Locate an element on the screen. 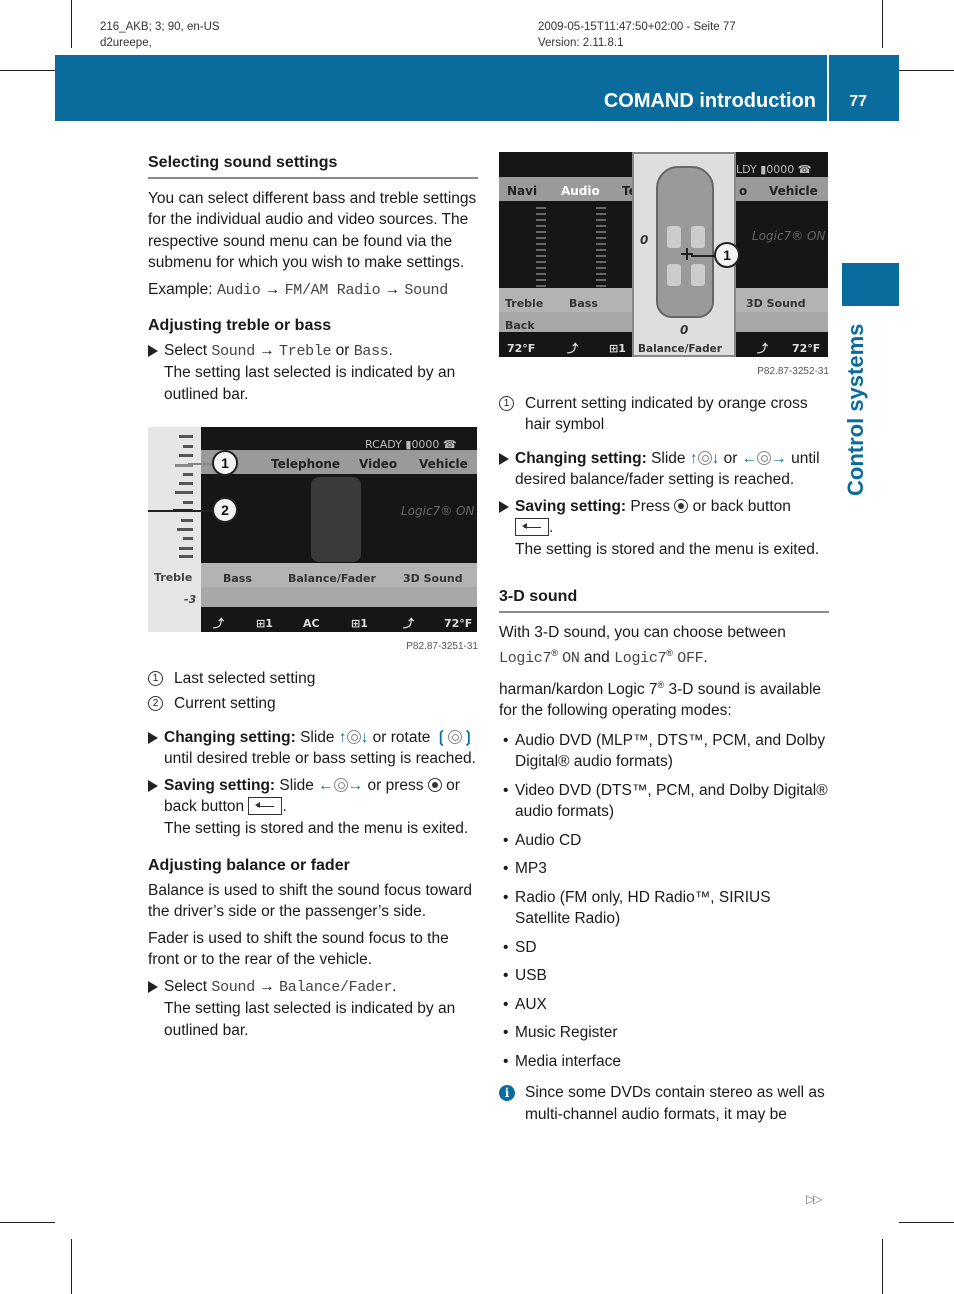 The height and width of the screenshot is (1294, 954). registered-mark: ® is located at coordinates (669, 653).